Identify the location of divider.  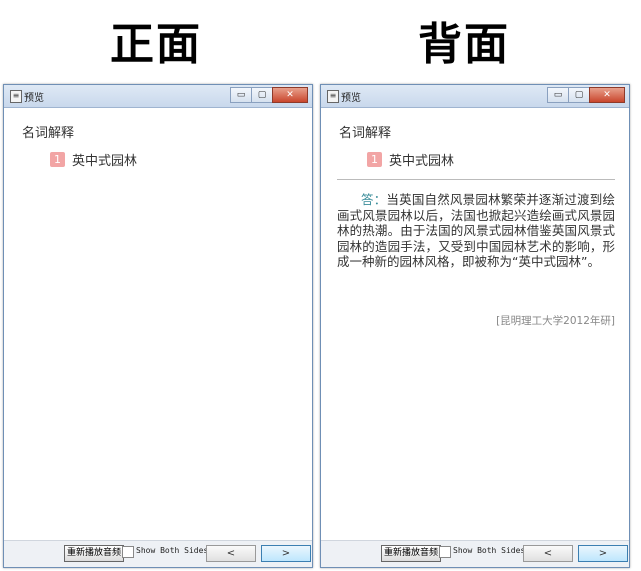
(476, 179).